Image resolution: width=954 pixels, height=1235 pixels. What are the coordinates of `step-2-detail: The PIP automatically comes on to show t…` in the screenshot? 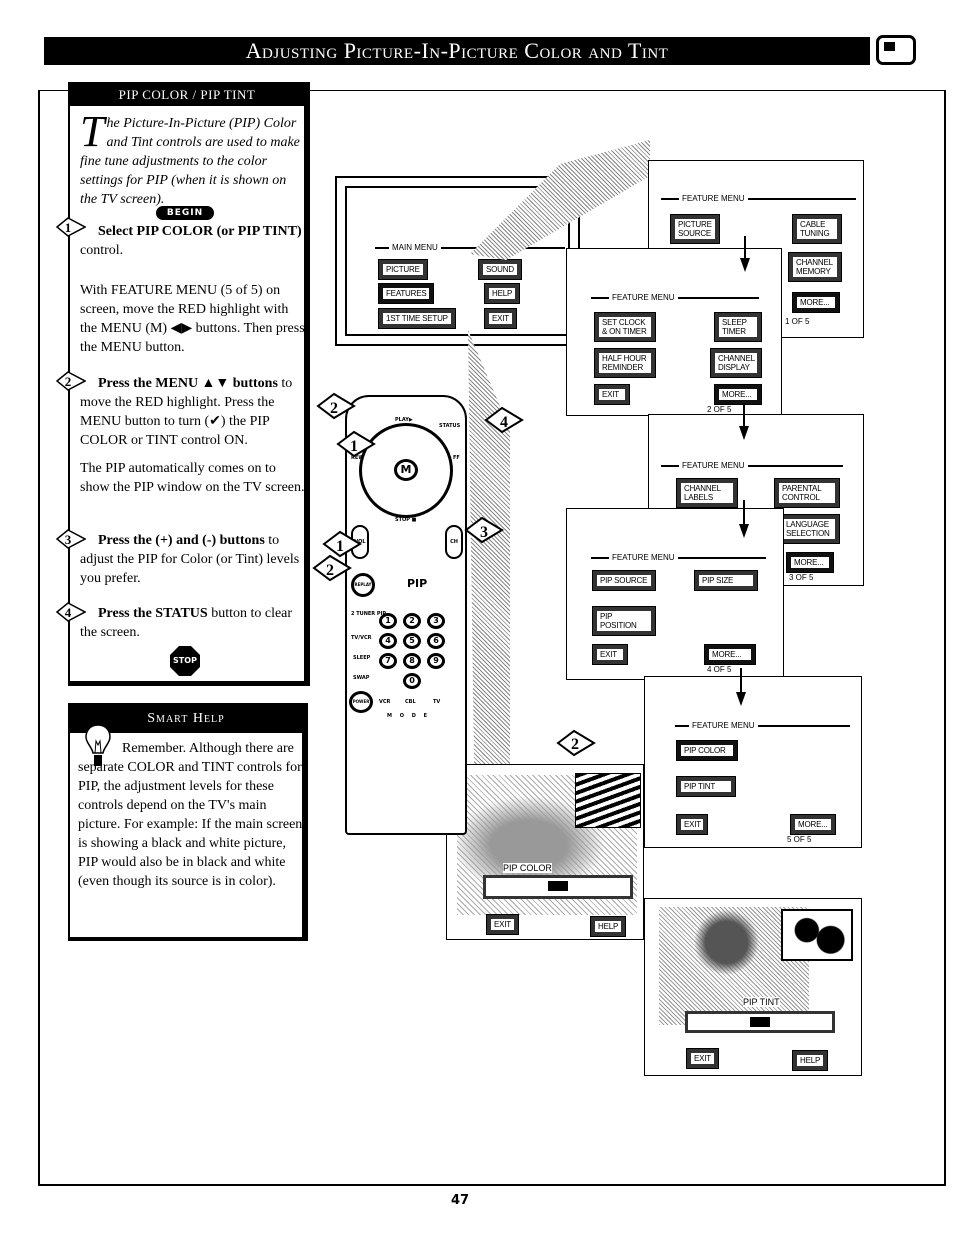 It's located at (192, 478).